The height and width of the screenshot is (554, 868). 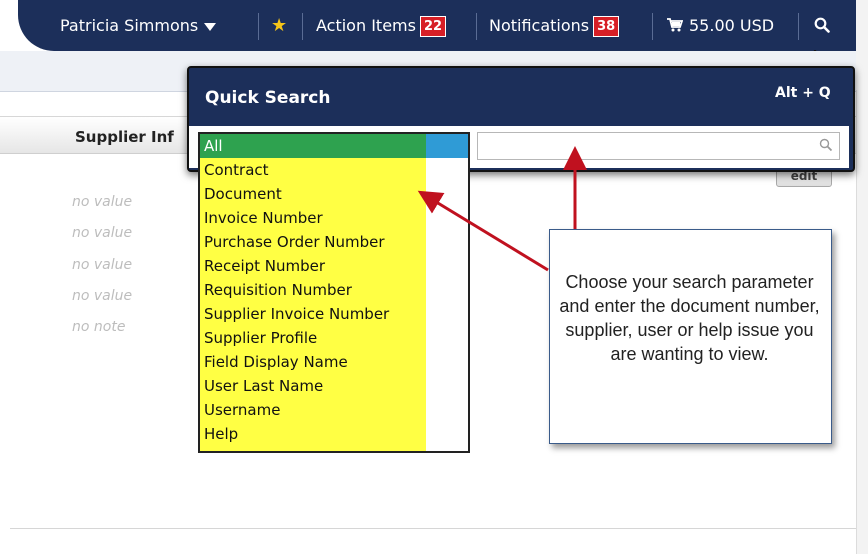 I want to click on dropdown-option-invoice-number: Invoice Number, so click(x=313, y=218).